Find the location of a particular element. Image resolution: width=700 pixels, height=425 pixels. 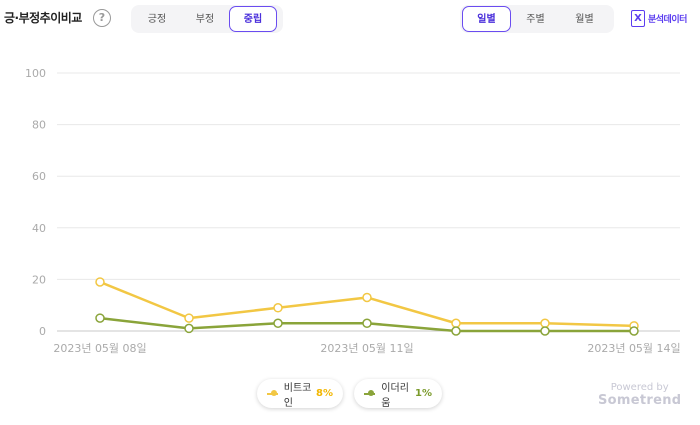

powered-by-text: Powered by is located at coordinates (639, 387).